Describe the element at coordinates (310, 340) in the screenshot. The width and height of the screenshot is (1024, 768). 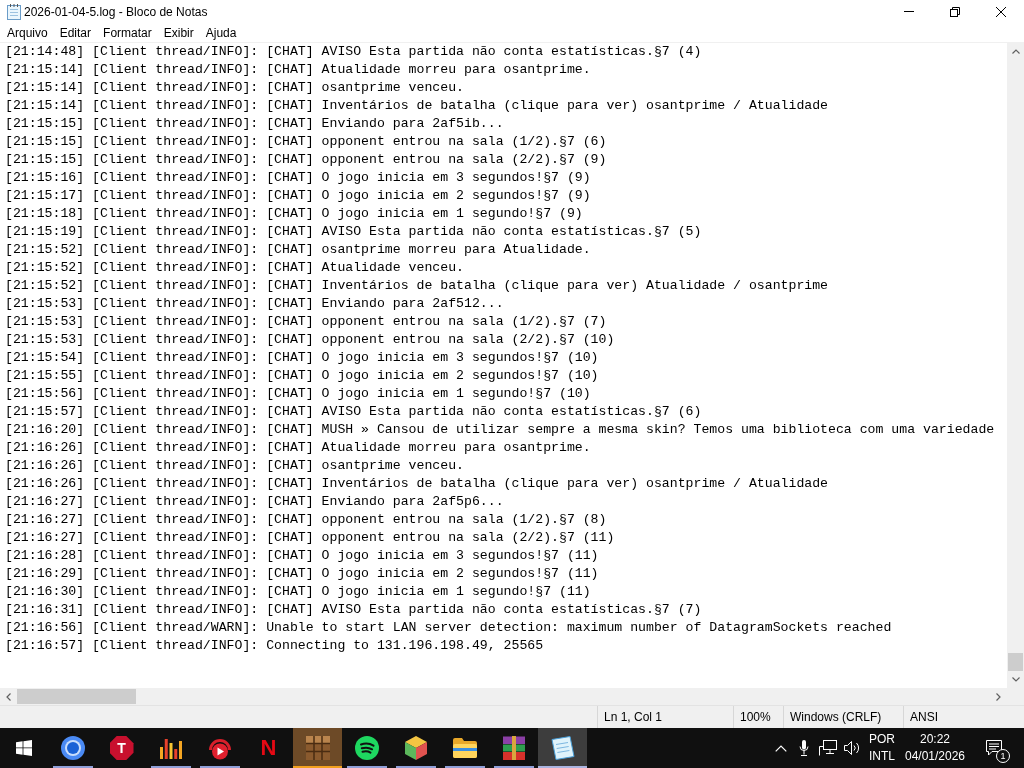
I see `log-line: [21:15:53] [Client thread/INFO]: [CHAT] opponent entrou na sala (2/2).§7 (10)` at that location.